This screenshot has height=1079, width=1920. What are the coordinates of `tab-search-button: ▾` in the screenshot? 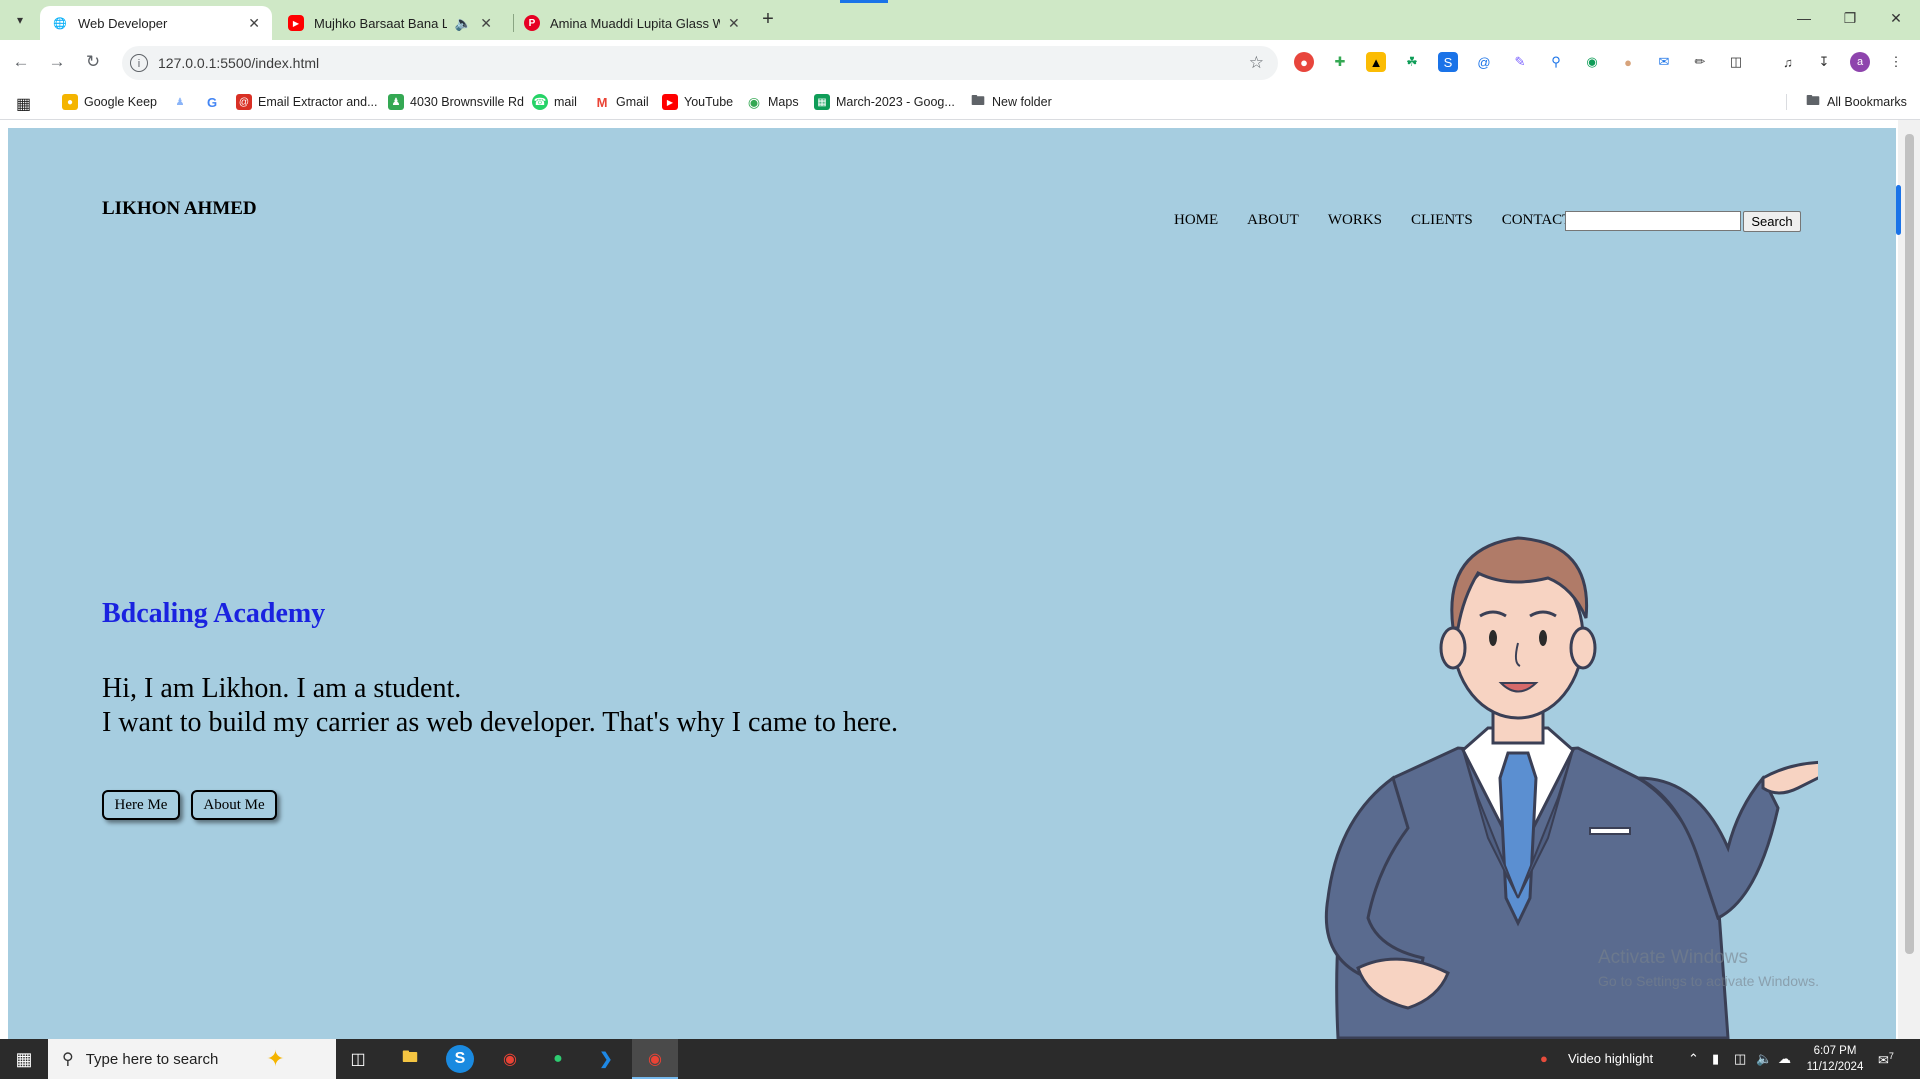 It's located at (20, 20).